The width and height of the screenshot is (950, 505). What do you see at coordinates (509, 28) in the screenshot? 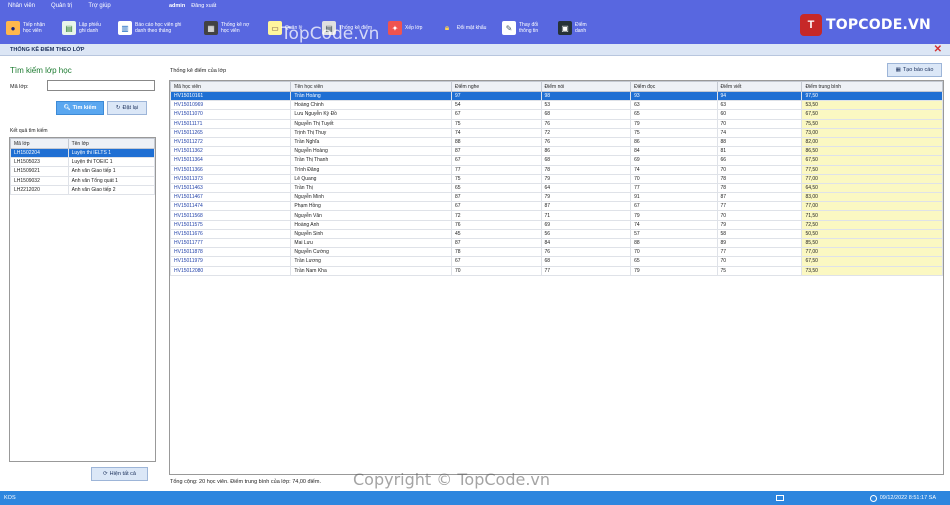
I see `edit-info-icon: ✎` at bounding box center [509, 28].